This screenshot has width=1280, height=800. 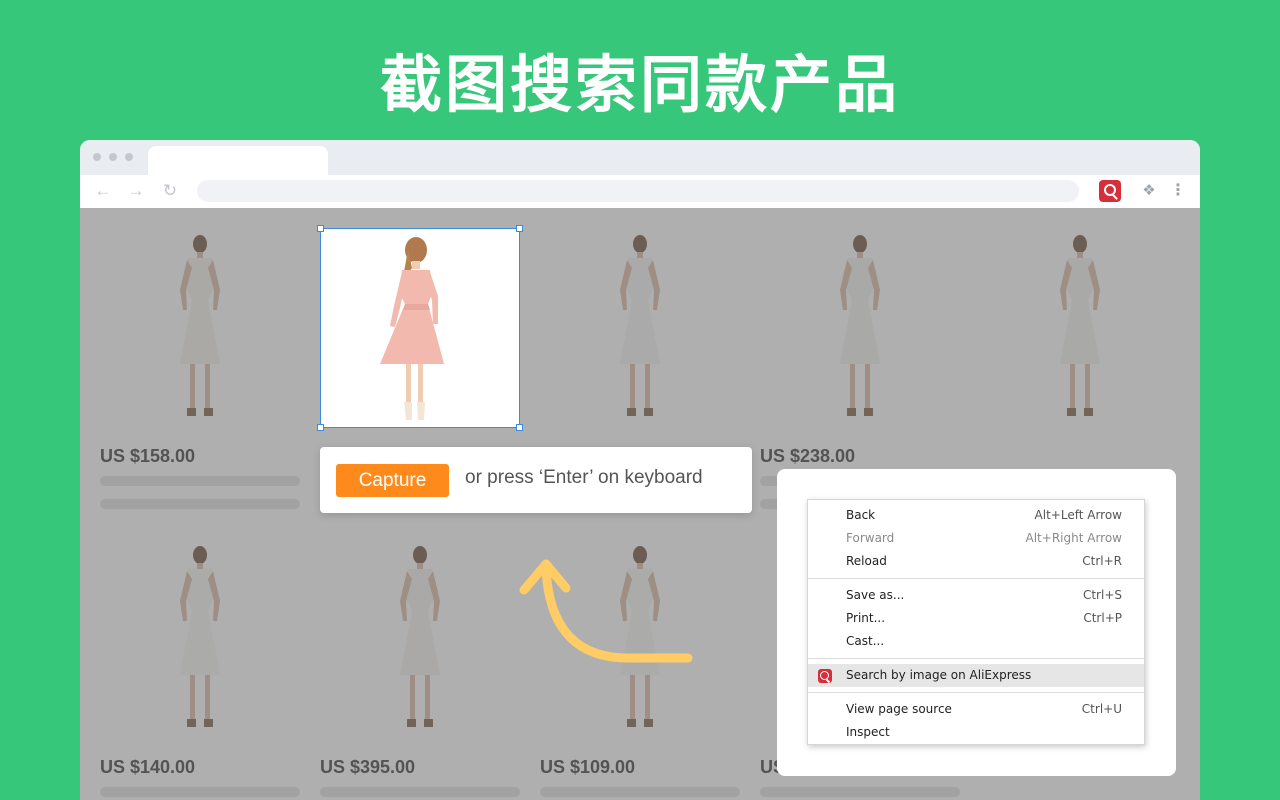 I want to click on window-dot-close, so click(x=97, y=157).